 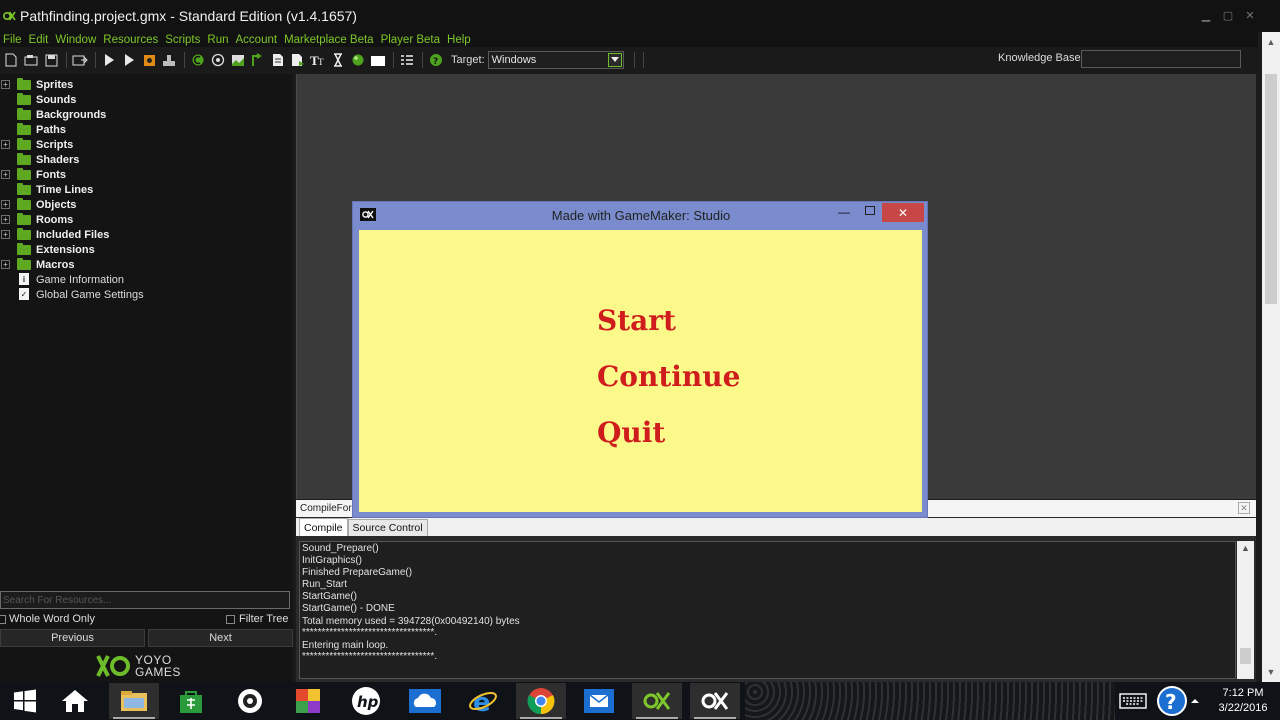 What do you see at coordinates (75, 40) in the screenshot?
I see `menu-window: Window` at bounding box center [75, 40].